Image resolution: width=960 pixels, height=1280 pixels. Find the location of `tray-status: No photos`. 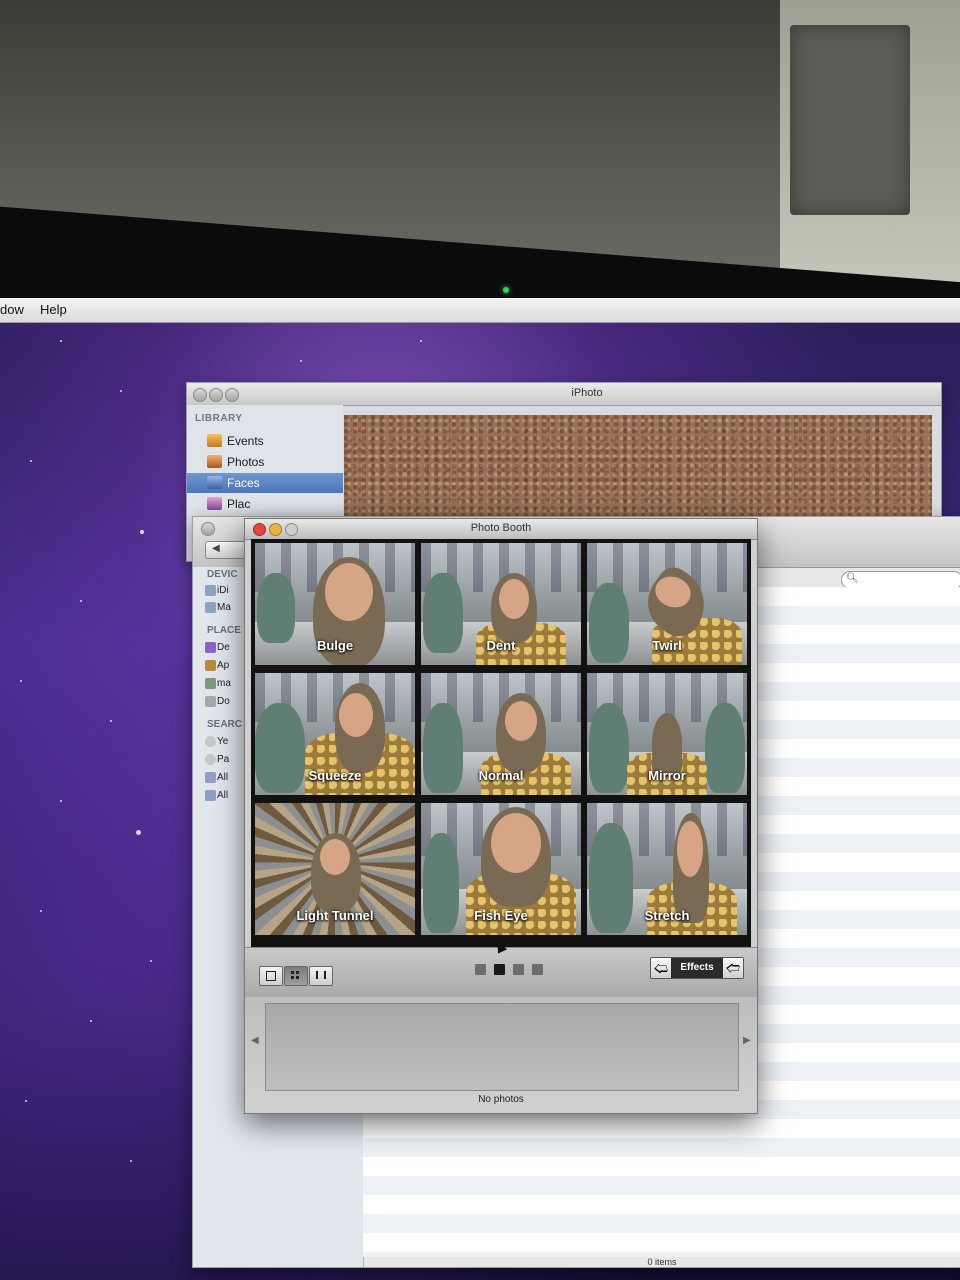

tray-status: No photos is located at coordinates (501, 1099).